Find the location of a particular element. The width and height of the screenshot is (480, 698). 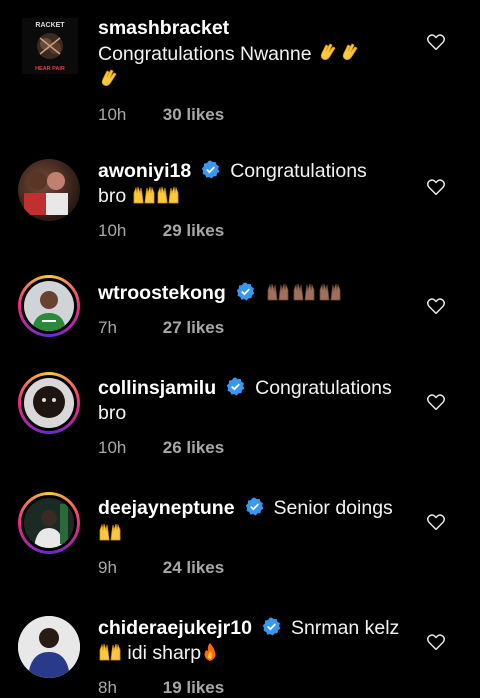

comment-likes: 19 likes is located at coordinates (193, 687).